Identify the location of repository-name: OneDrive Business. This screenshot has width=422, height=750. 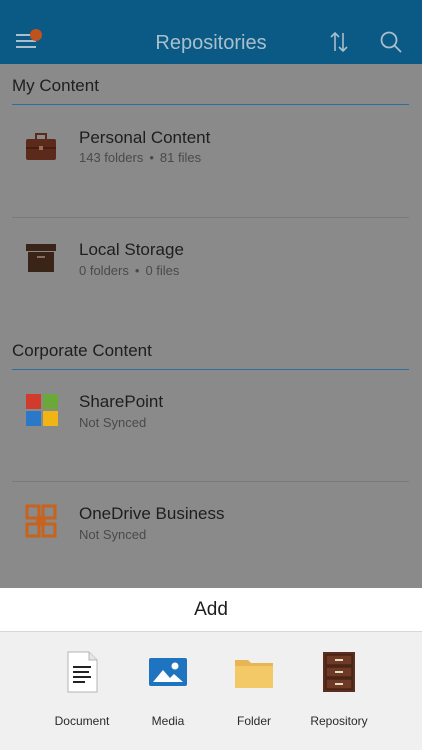
(152, 513).